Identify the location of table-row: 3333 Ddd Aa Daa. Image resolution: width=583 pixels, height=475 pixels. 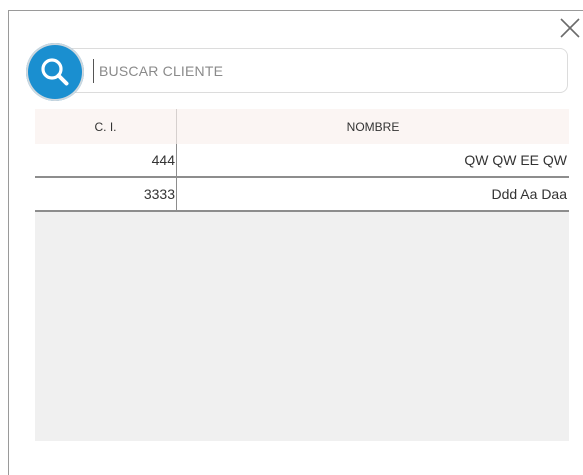
(302, 195).